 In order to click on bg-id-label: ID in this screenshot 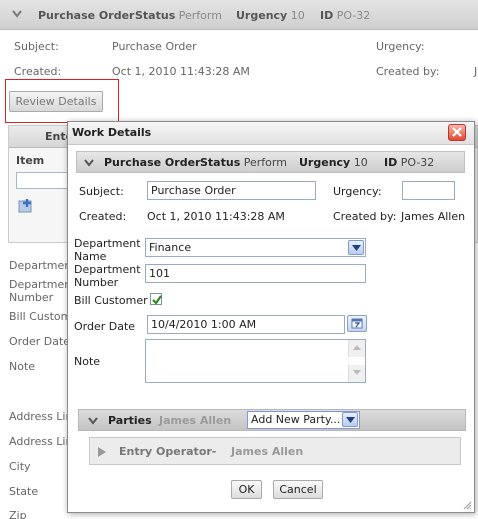, I will do `click(327, 15)`.